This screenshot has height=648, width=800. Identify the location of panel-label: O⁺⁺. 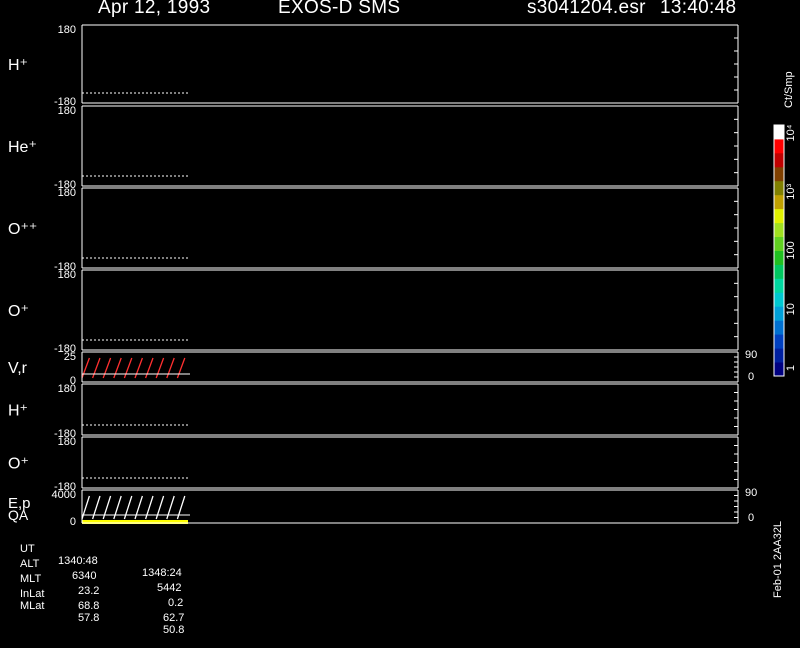
(22, 229).